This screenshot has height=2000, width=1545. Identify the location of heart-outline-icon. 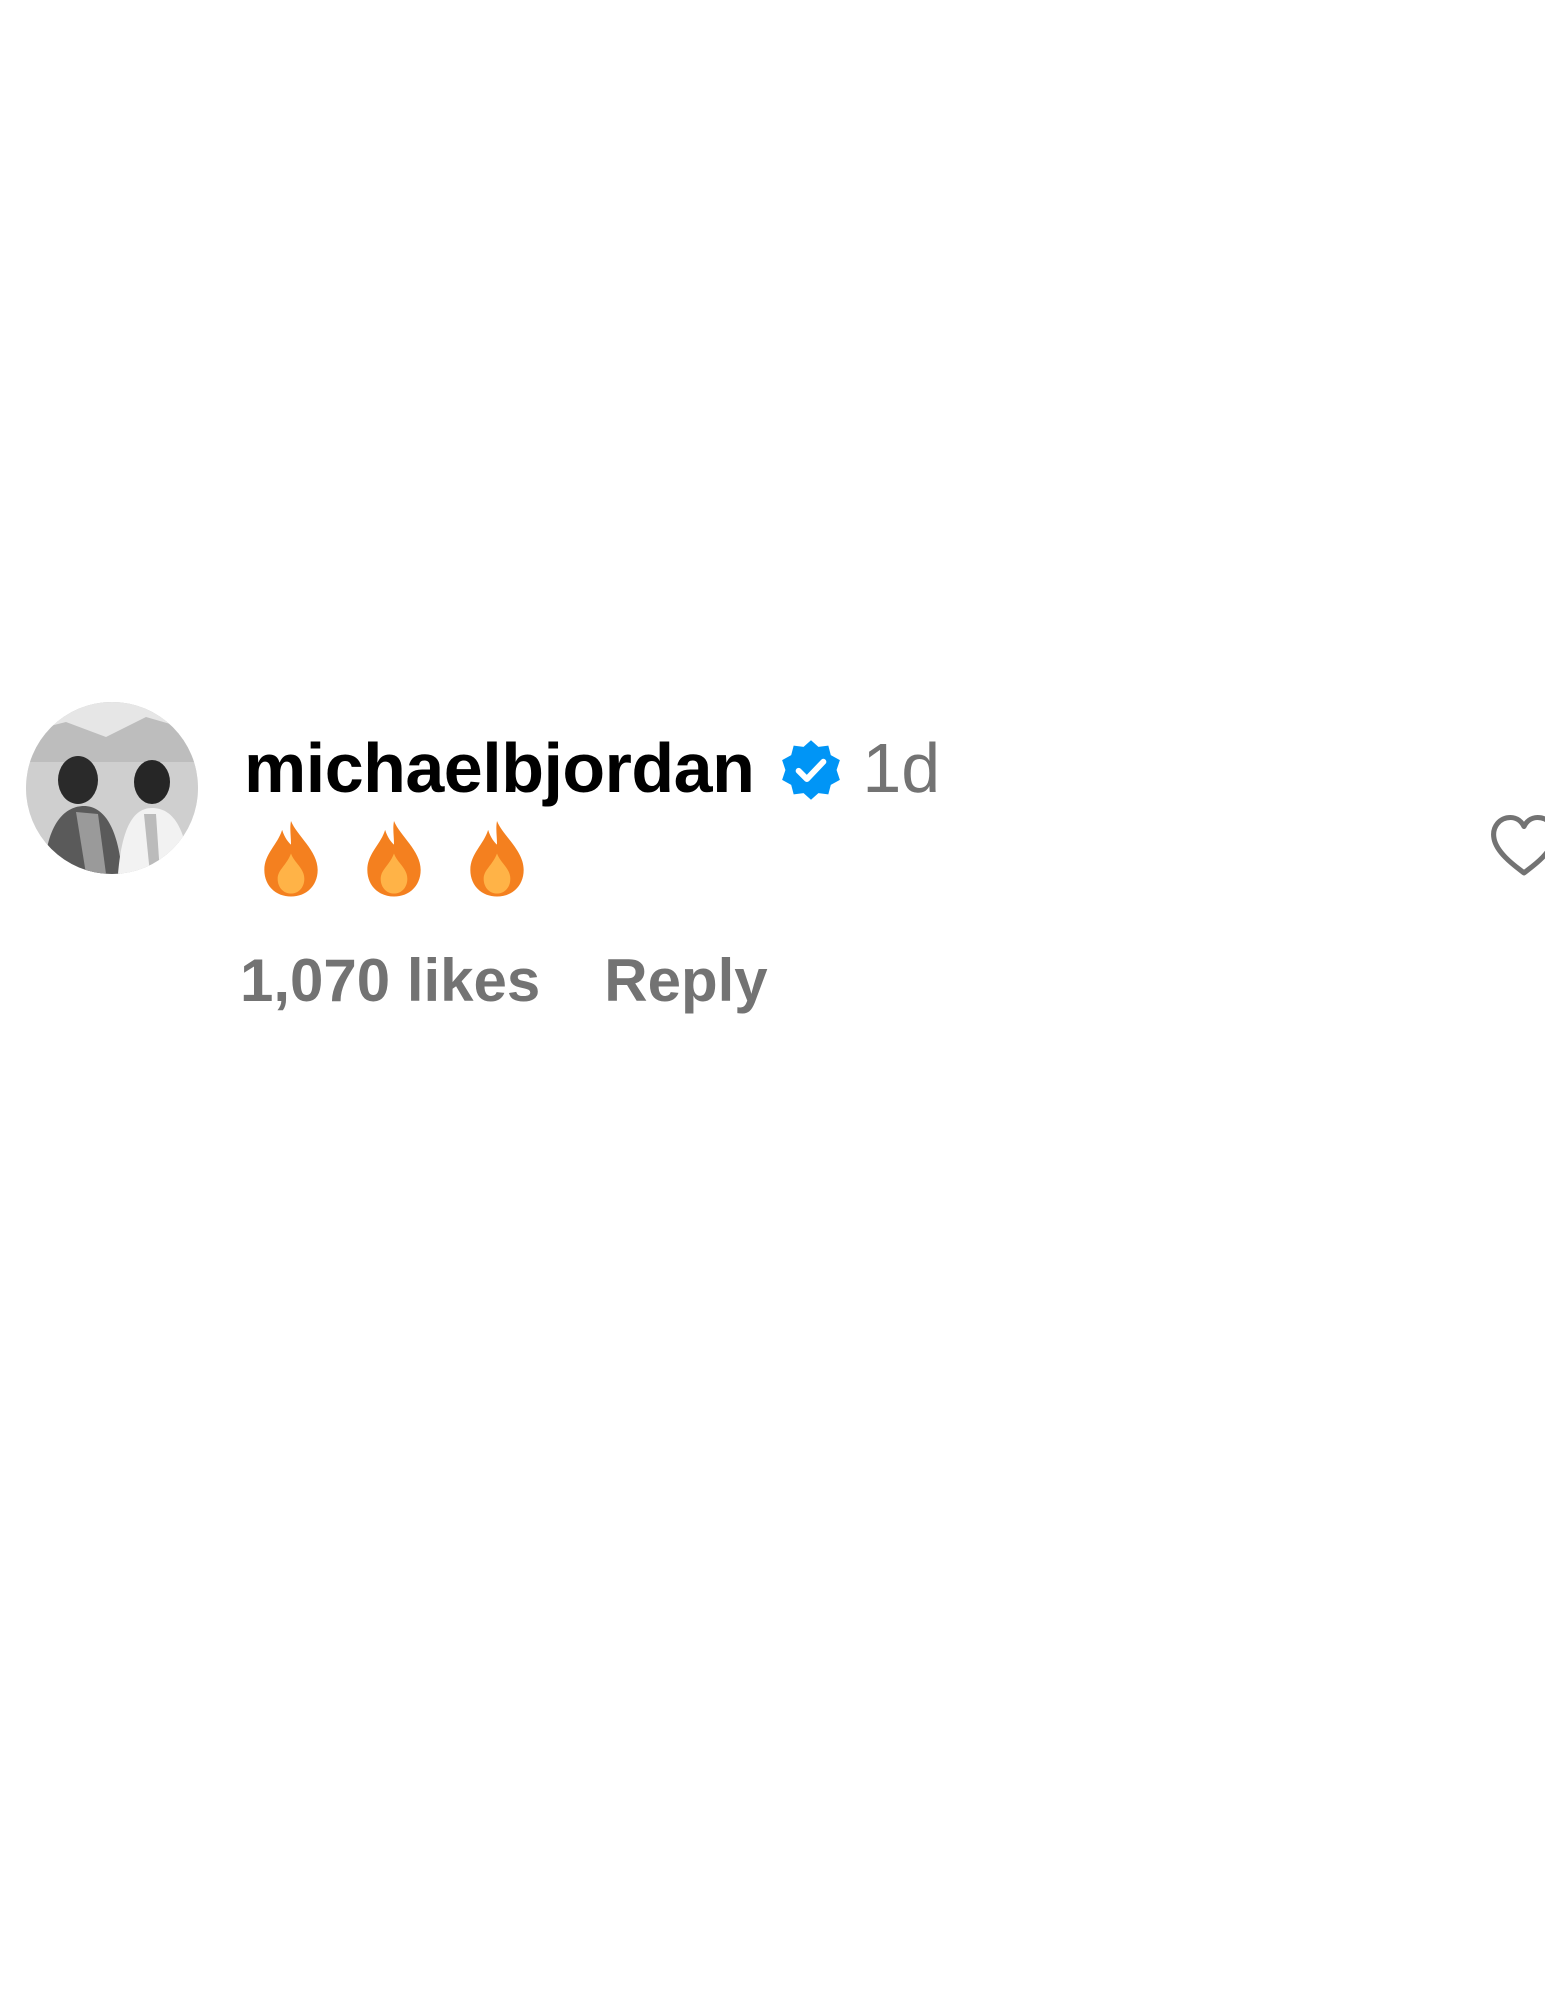
(1518, 845).